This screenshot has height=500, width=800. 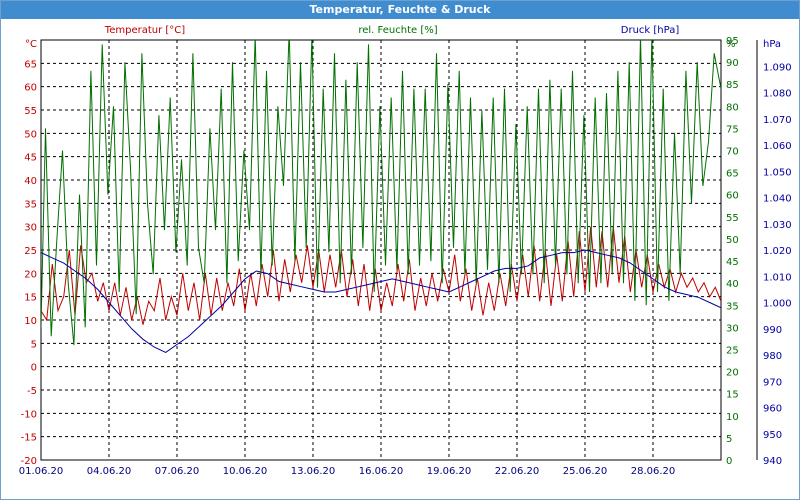 What do you see at coordinates (31, 44) in the screenshot?
I see `left-axis-unit: °C` at bounding box center [31, 44].